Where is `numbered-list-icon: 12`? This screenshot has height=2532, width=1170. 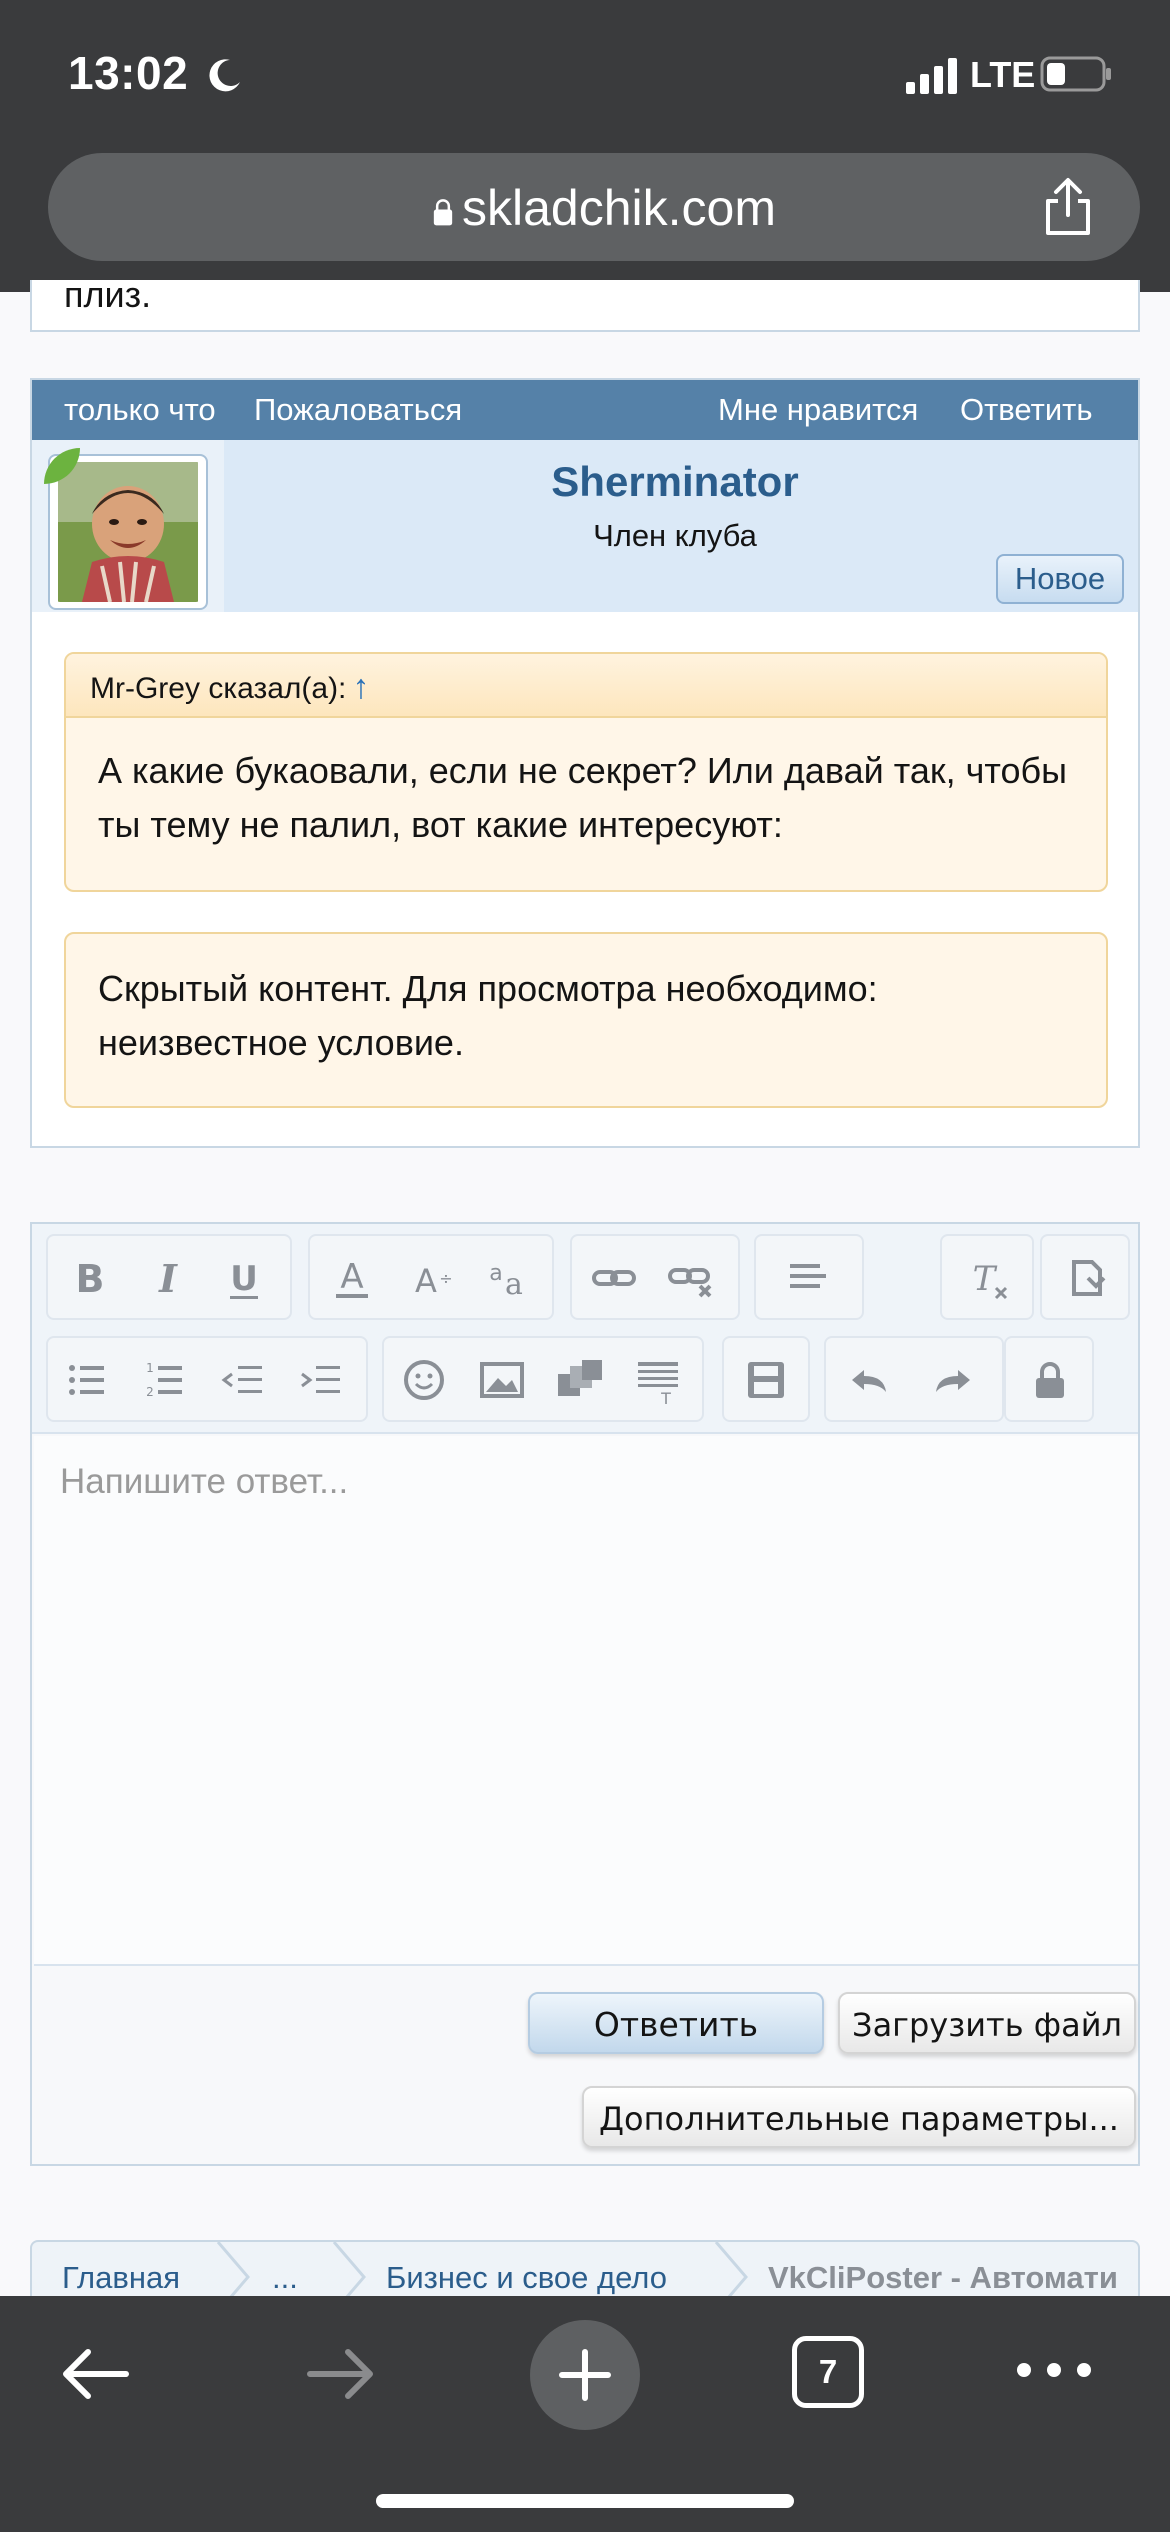
numbered-list-icon: 12 is located at coordinates (166, 1380).